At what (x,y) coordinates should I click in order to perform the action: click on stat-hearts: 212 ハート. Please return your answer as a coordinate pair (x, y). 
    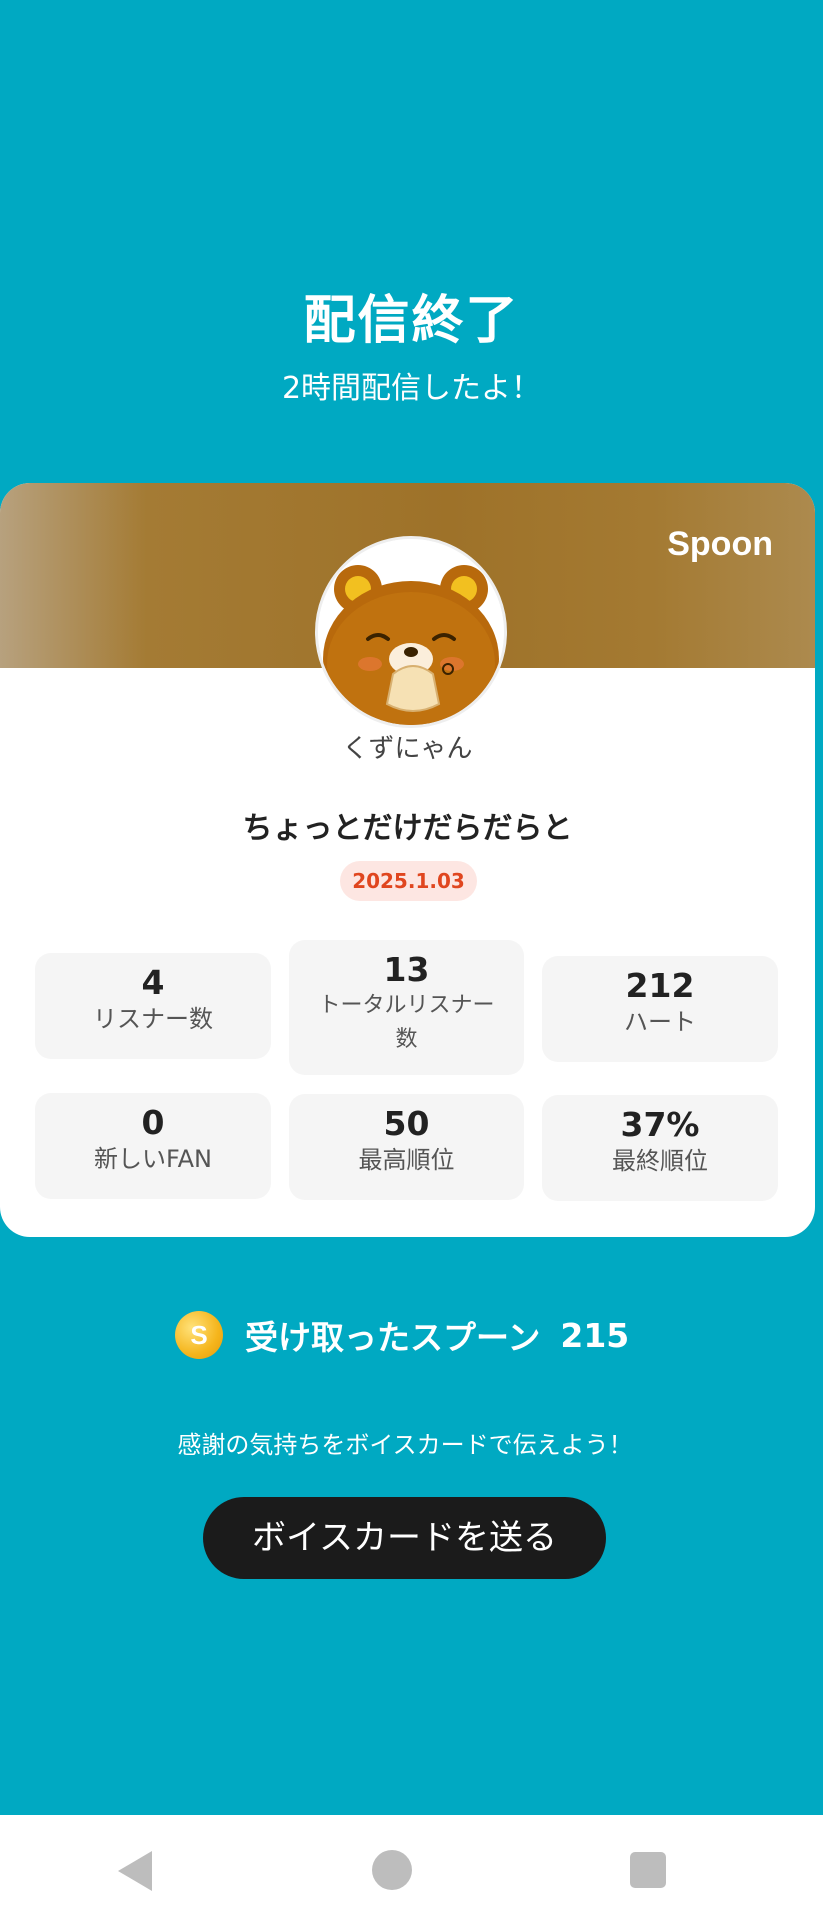
    Looking at the image, I should click on (660, 1009).